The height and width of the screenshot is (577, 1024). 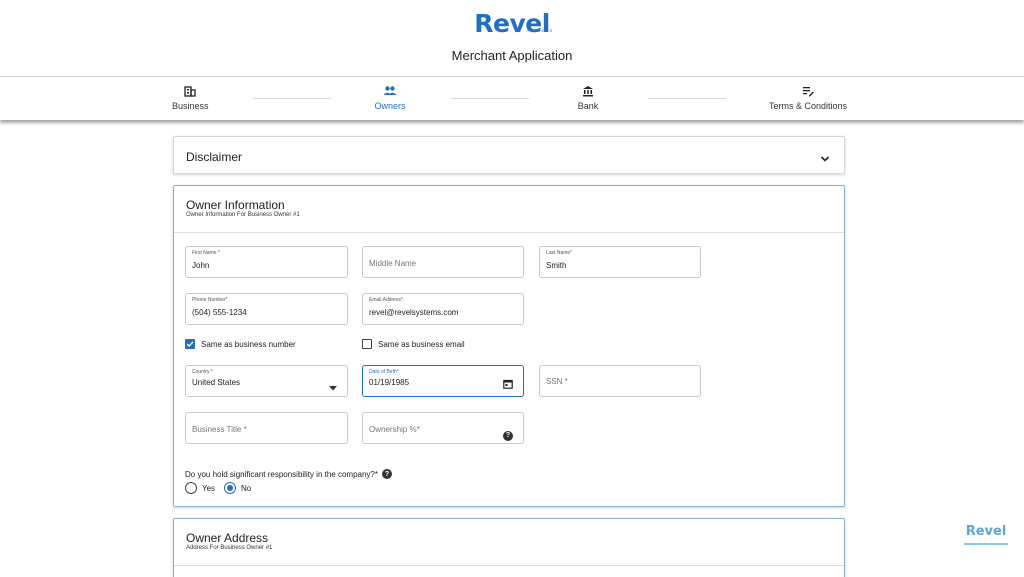 What do you see at coordinates (394, 429) in the screenshot?
I see `ownership-placeholder: Ownership %*` at bounding box center [394, 429].